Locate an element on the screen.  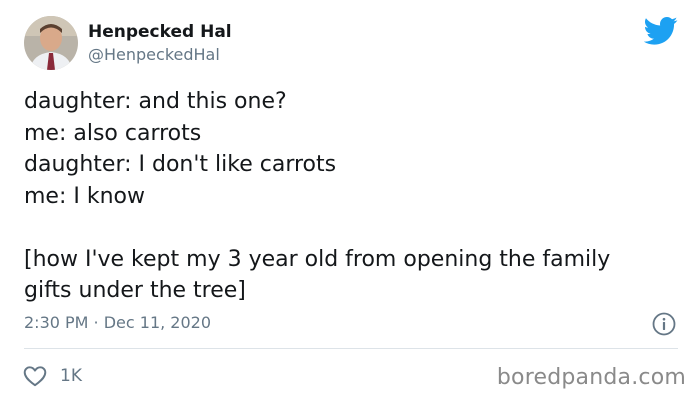
avatar-photo is located at coordinates (51, 43).